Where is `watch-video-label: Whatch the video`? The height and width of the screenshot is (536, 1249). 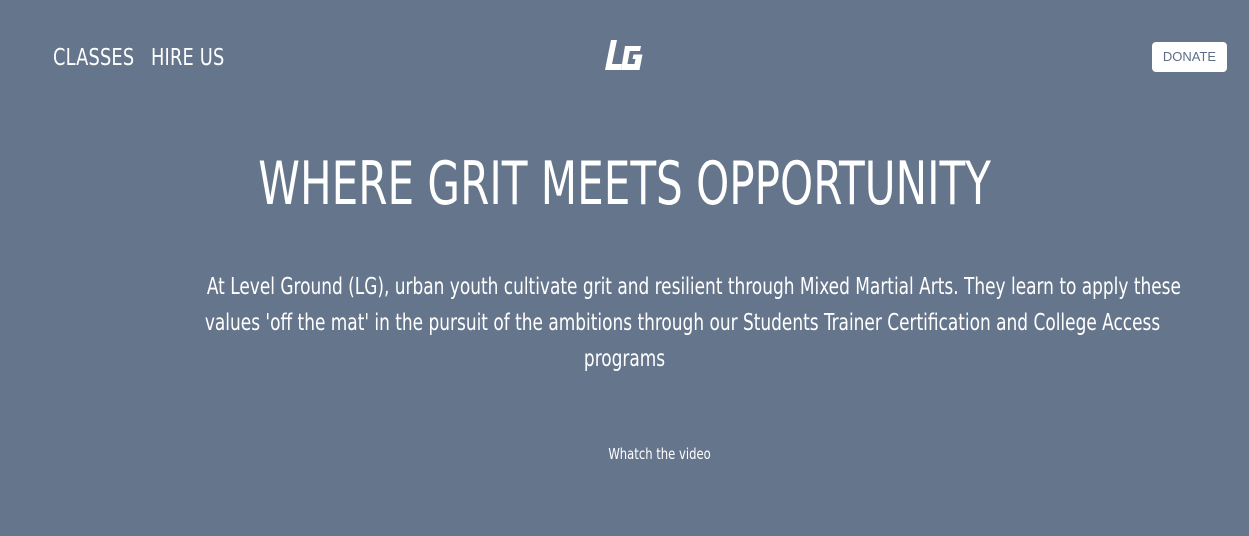 watch-video-label: Whatch the video is located at coordinates (660, 454).